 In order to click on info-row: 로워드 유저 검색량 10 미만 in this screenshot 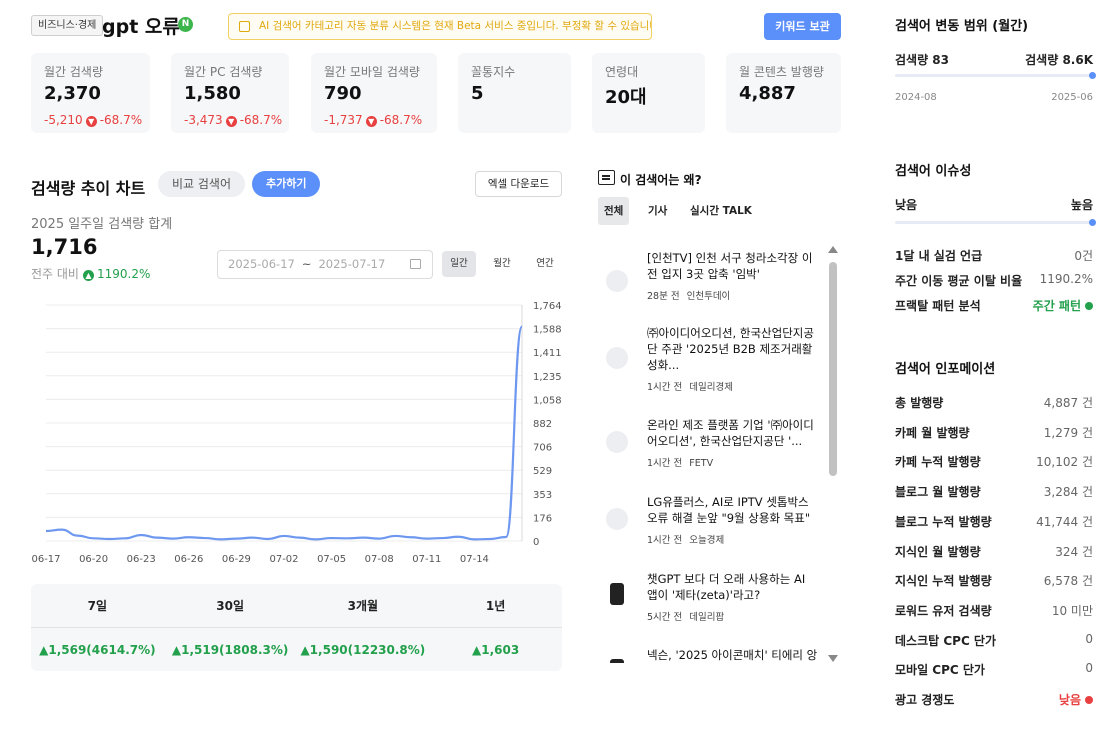, I will do `click(994, 610)`.